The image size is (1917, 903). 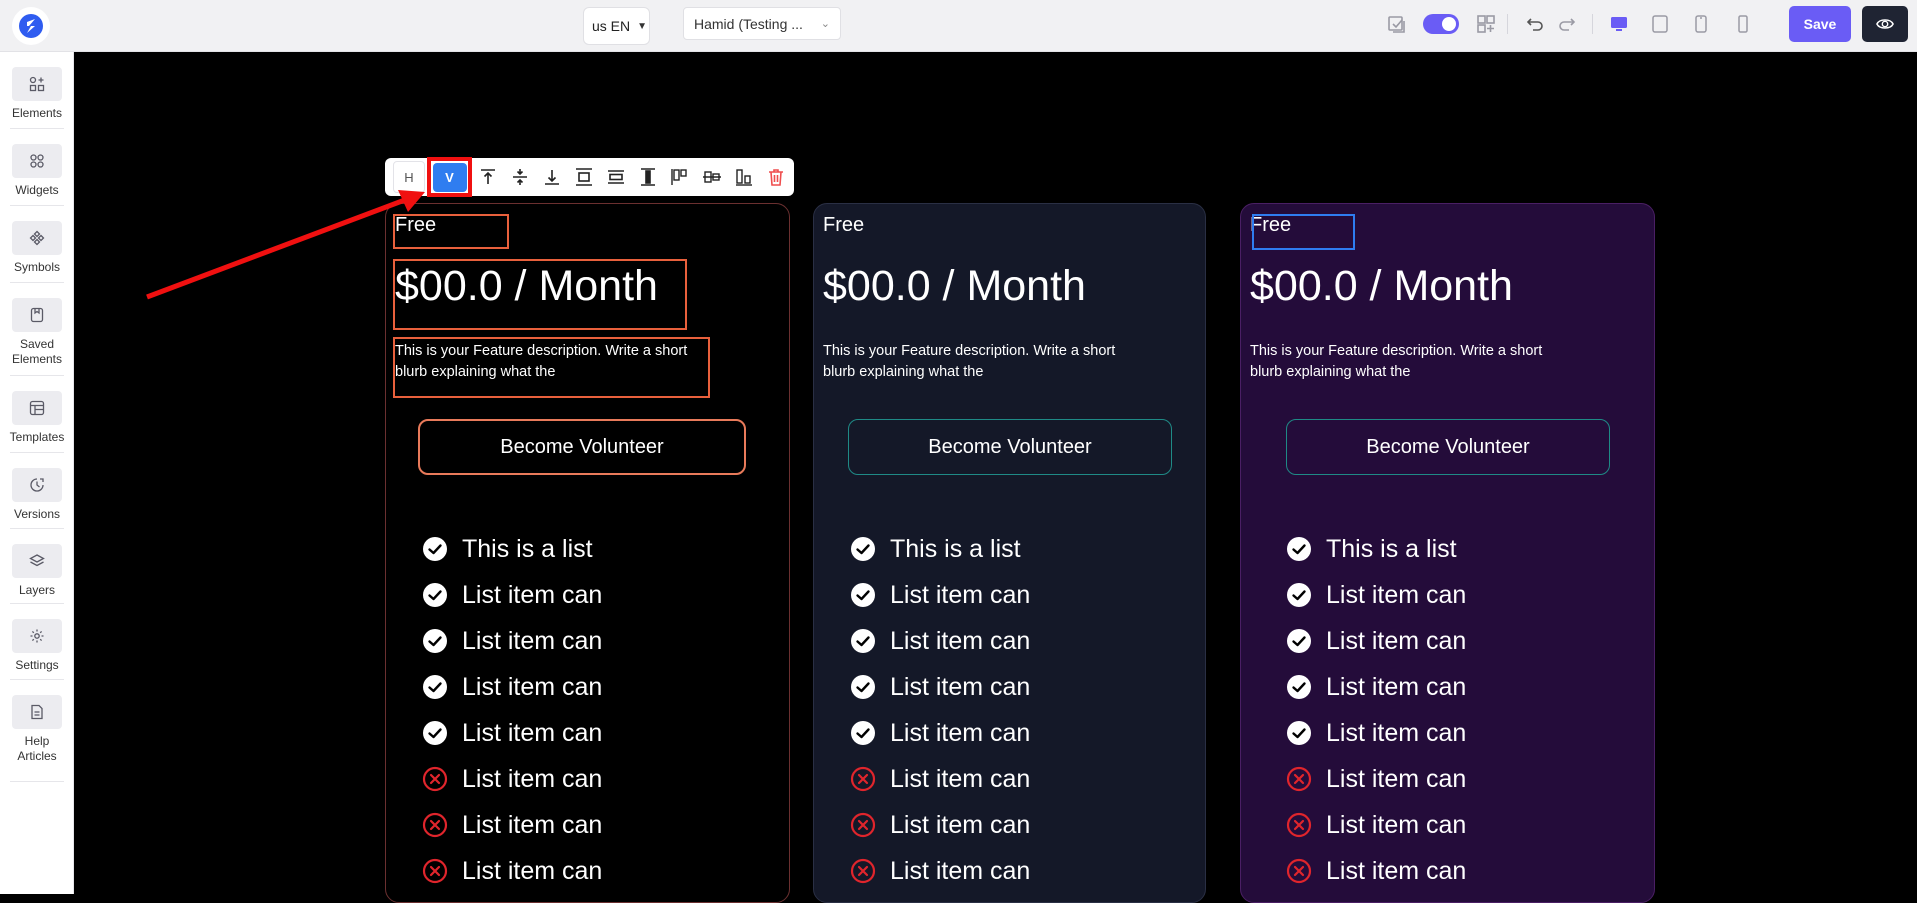 What do you see at coordinates (37, 248) in the screenshot?
I see `sidebar-item-symbols: Symbols` at bounding box center [37, 248].